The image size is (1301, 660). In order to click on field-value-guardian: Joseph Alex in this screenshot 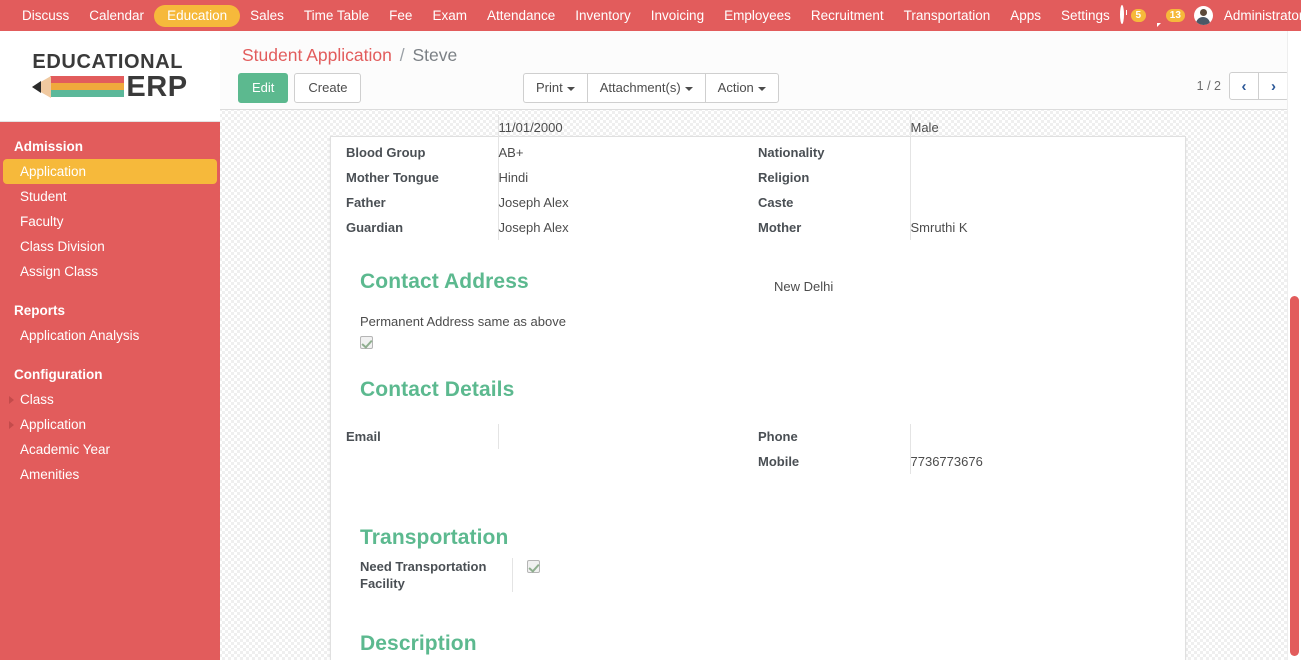, I will do `click(627, 227)`.